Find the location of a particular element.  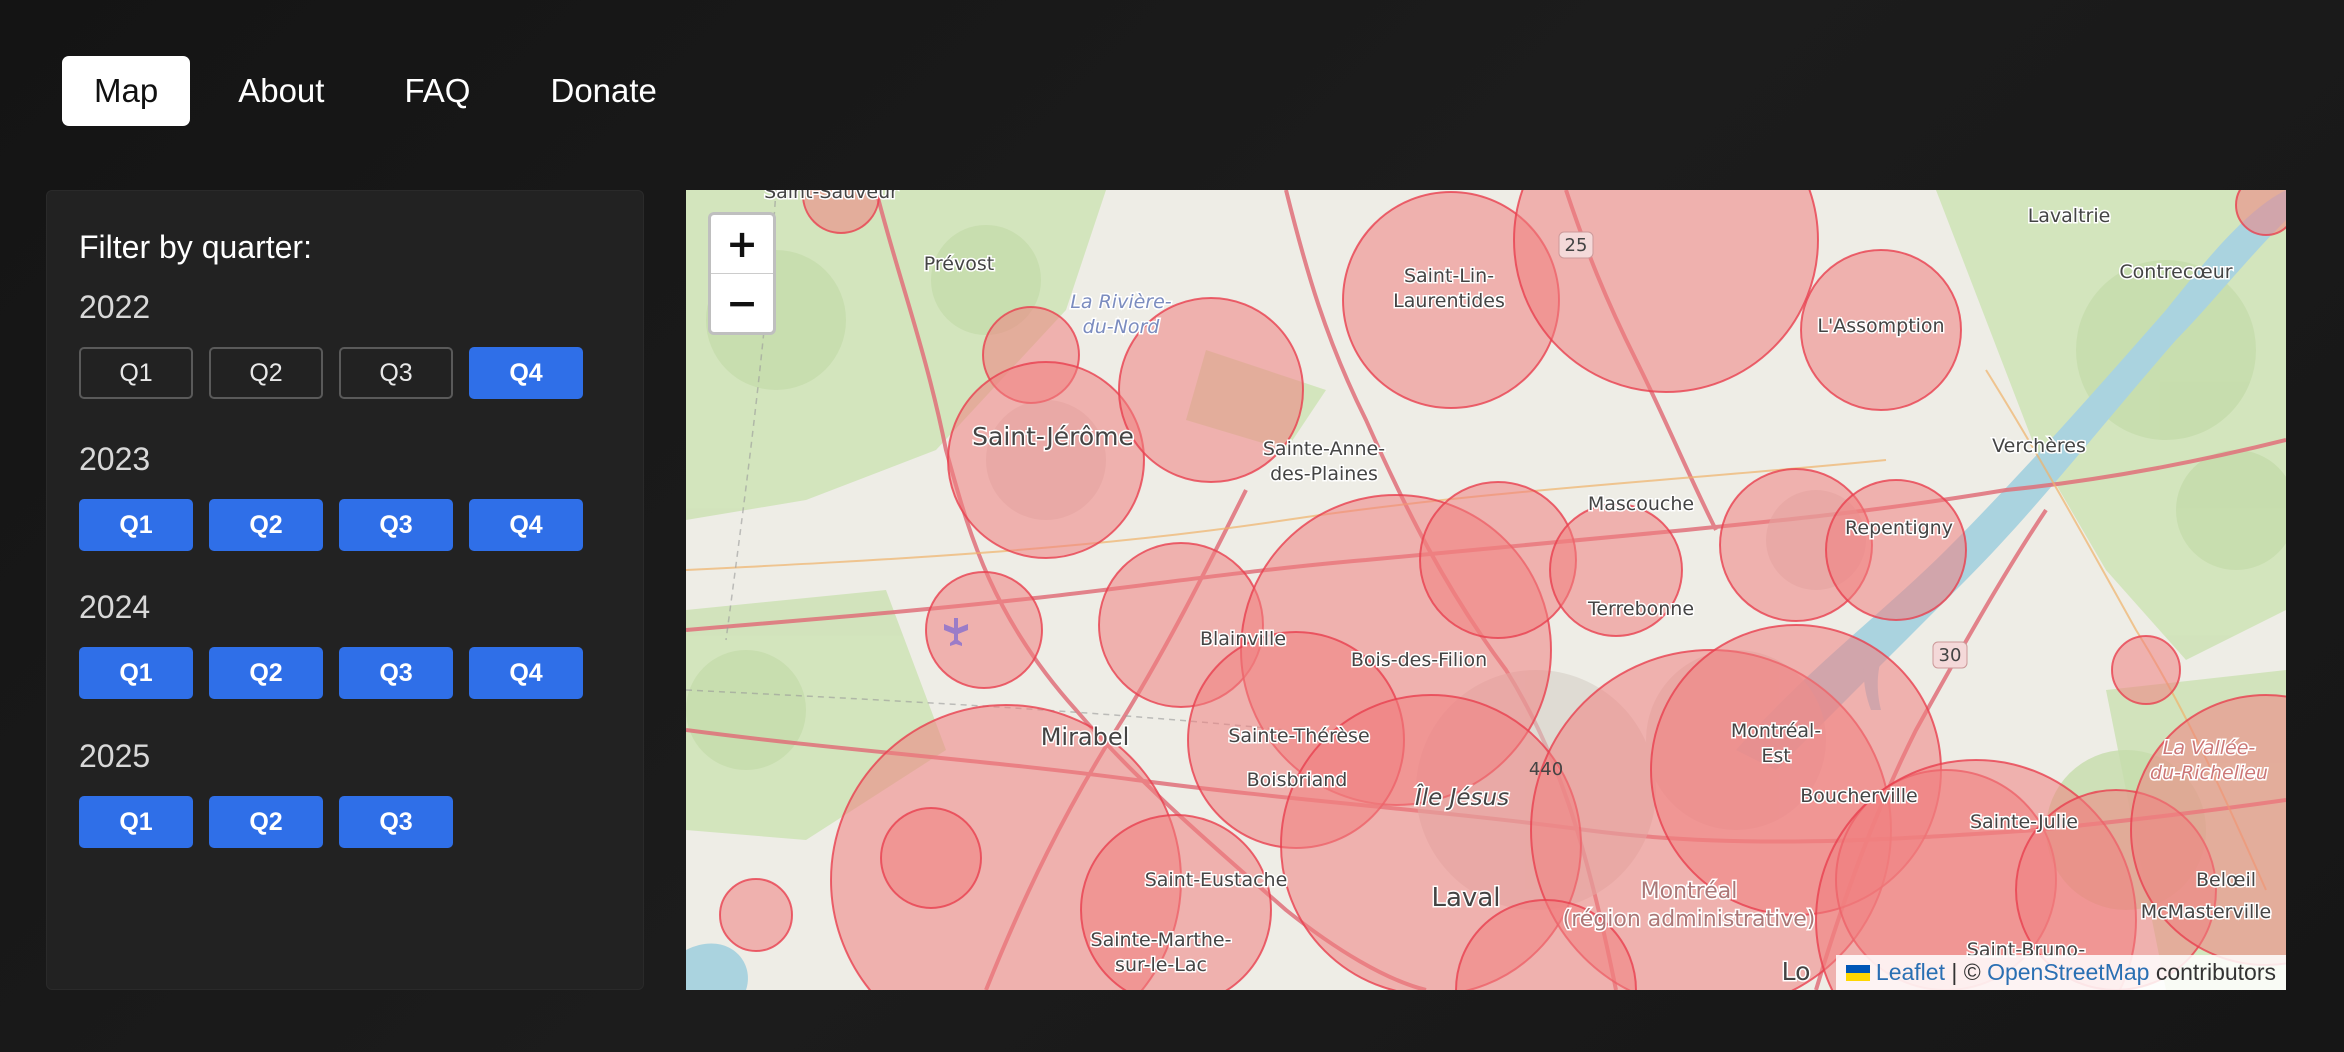

label-vallee-richelieu-2: du-Richelieu is located at coordinates (2209, 773).